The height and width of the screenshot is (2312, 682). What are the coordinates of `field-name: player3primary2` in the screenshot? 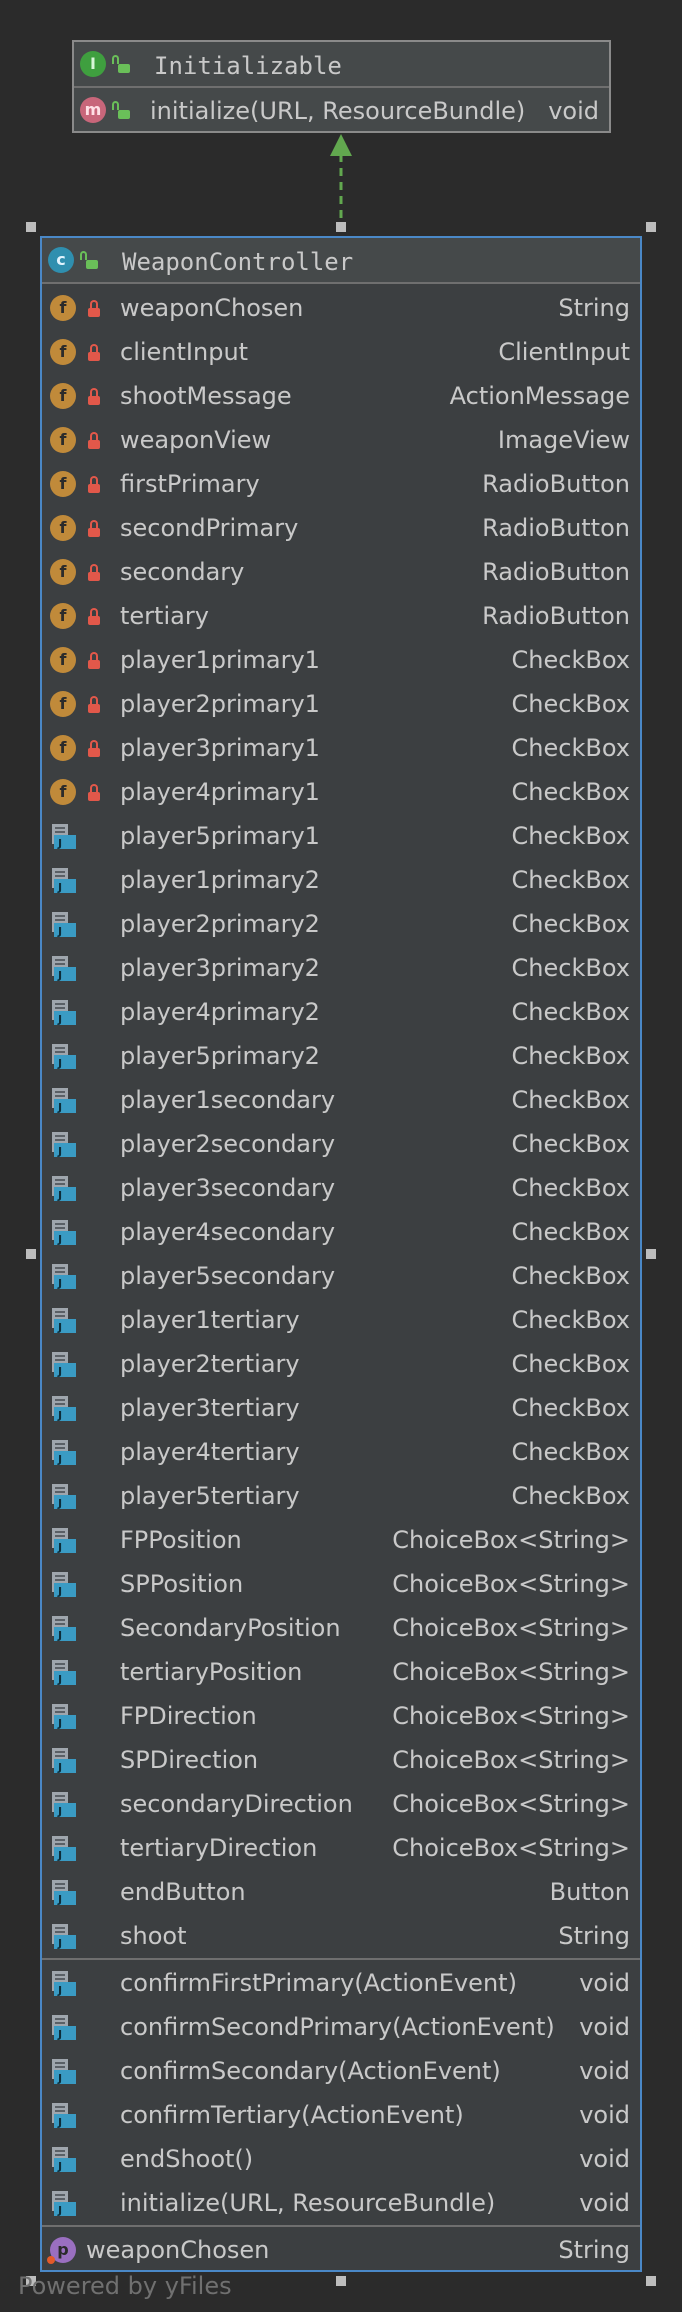 It's located at (220, 968).